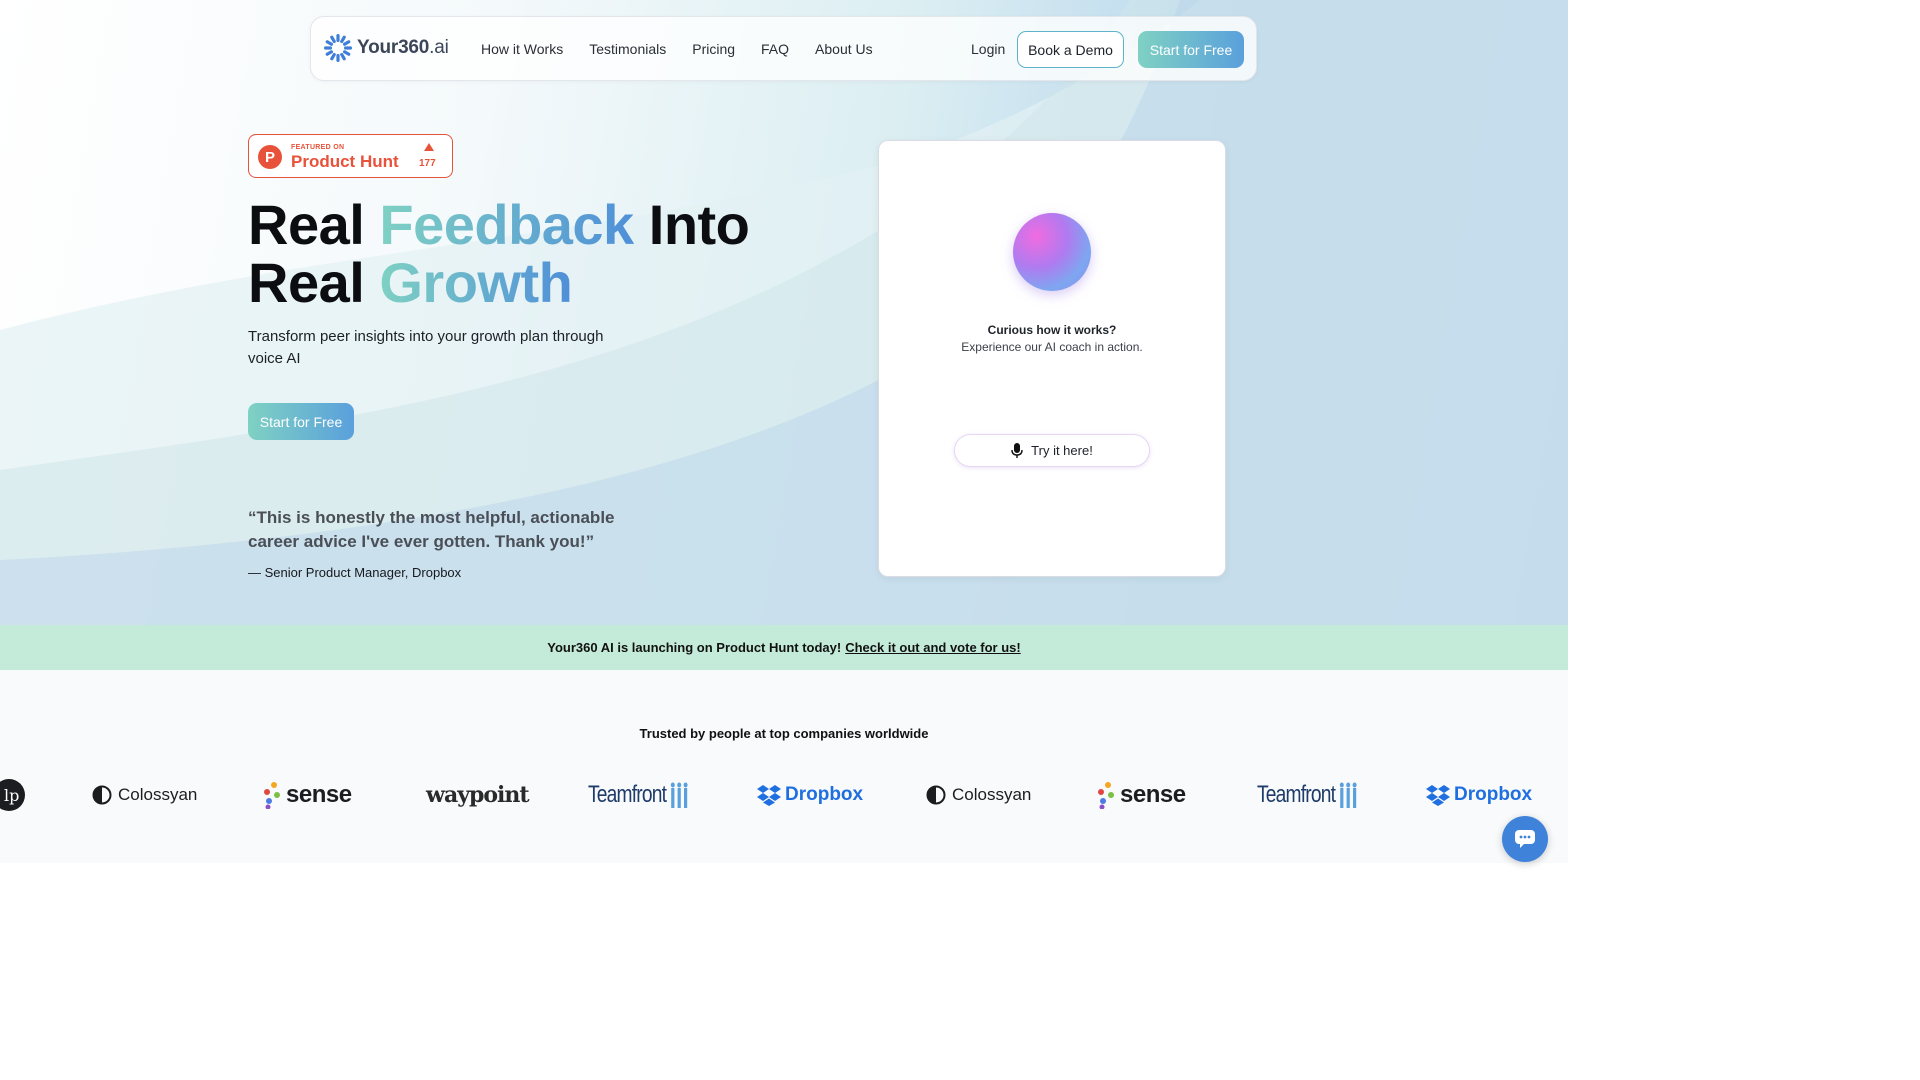 The image size is (1920, 1080). I want to click on sunburst-logo-icon, so click(338, 48).